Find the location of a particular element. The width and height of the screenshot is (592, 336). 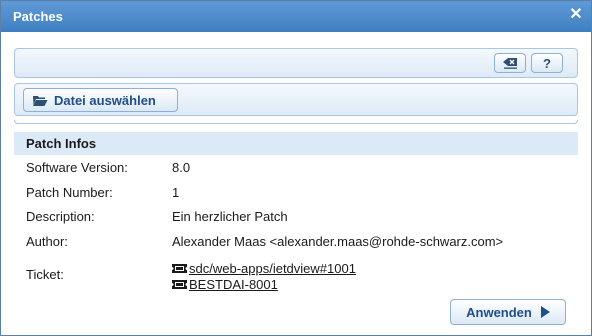

play-icon is located at coordinates (545, 312).